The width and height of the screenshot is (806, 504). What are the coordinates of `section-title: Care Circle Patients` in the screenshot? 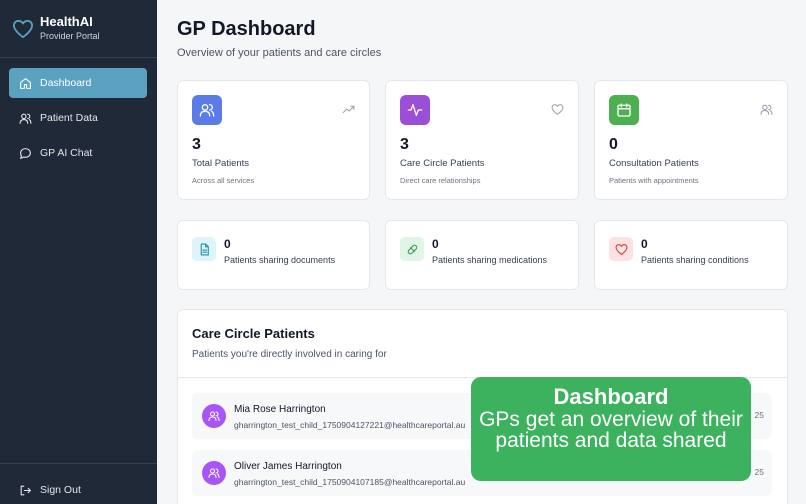 It's located at (253, 333).